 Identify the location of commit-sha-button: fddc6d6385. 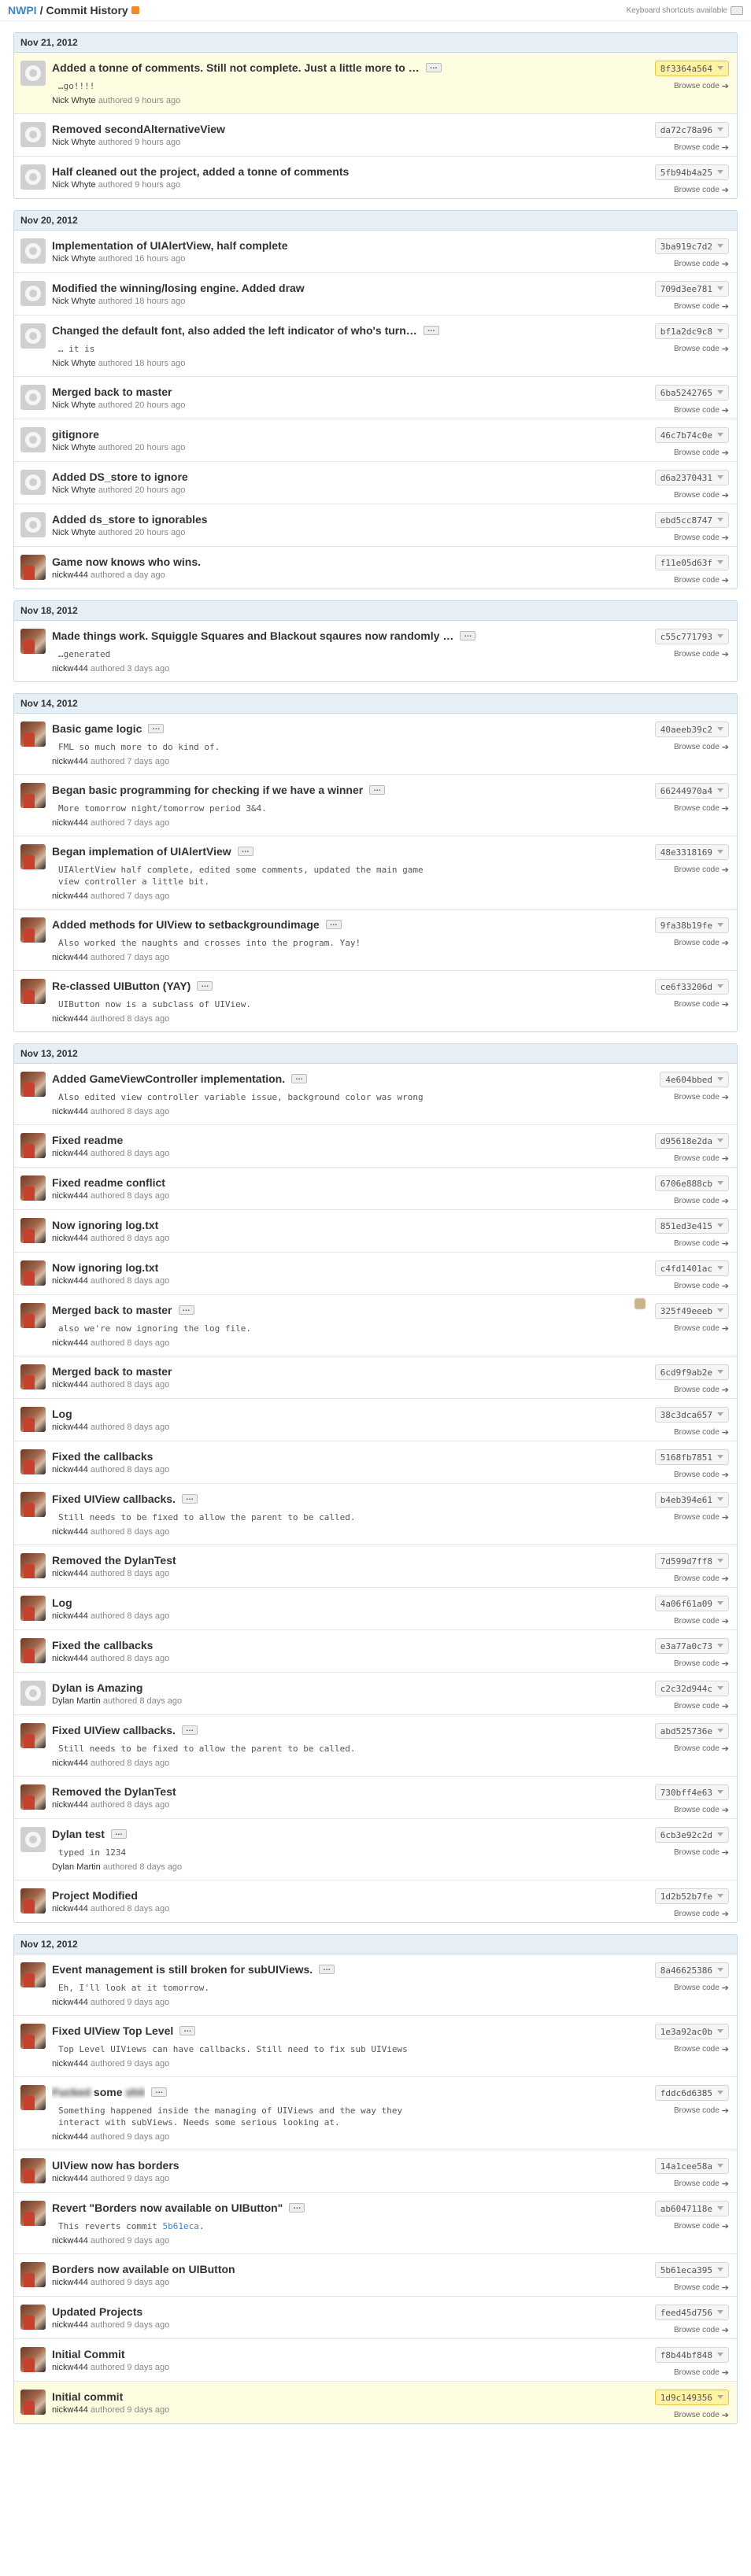
(691, 2093).